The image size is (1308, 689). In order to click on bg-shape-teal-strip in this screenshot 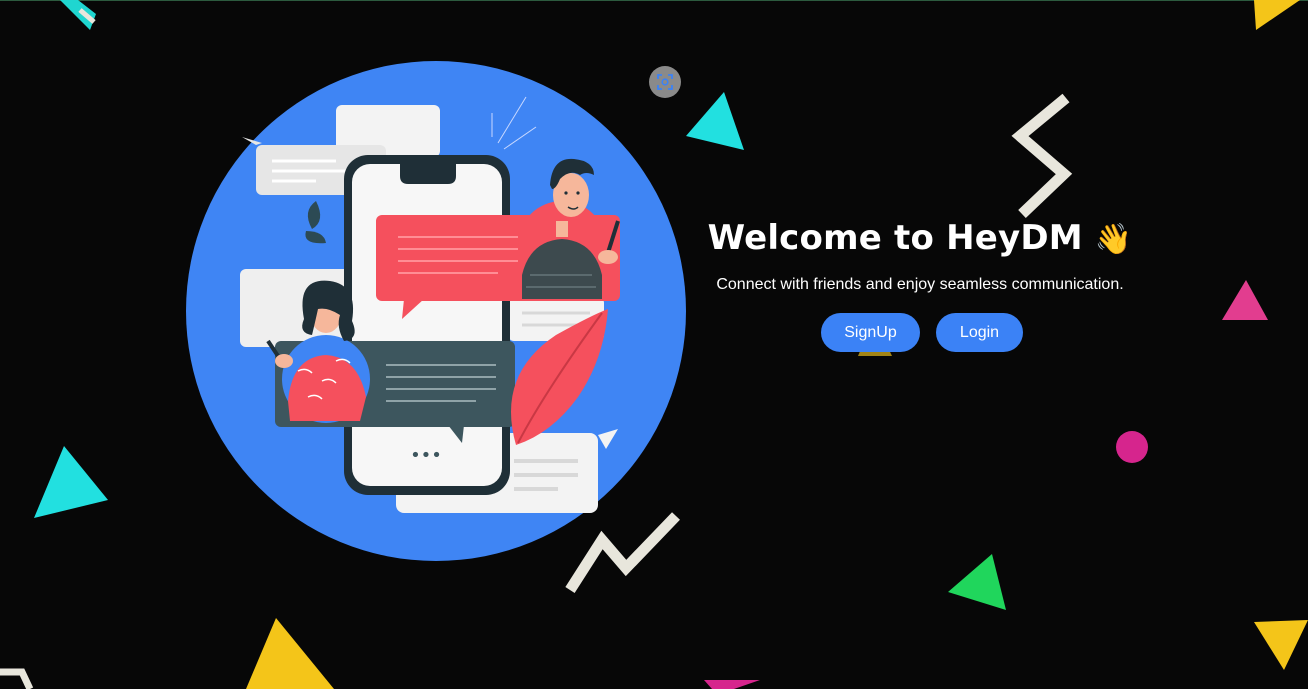, I will do `click(78, 15)`.